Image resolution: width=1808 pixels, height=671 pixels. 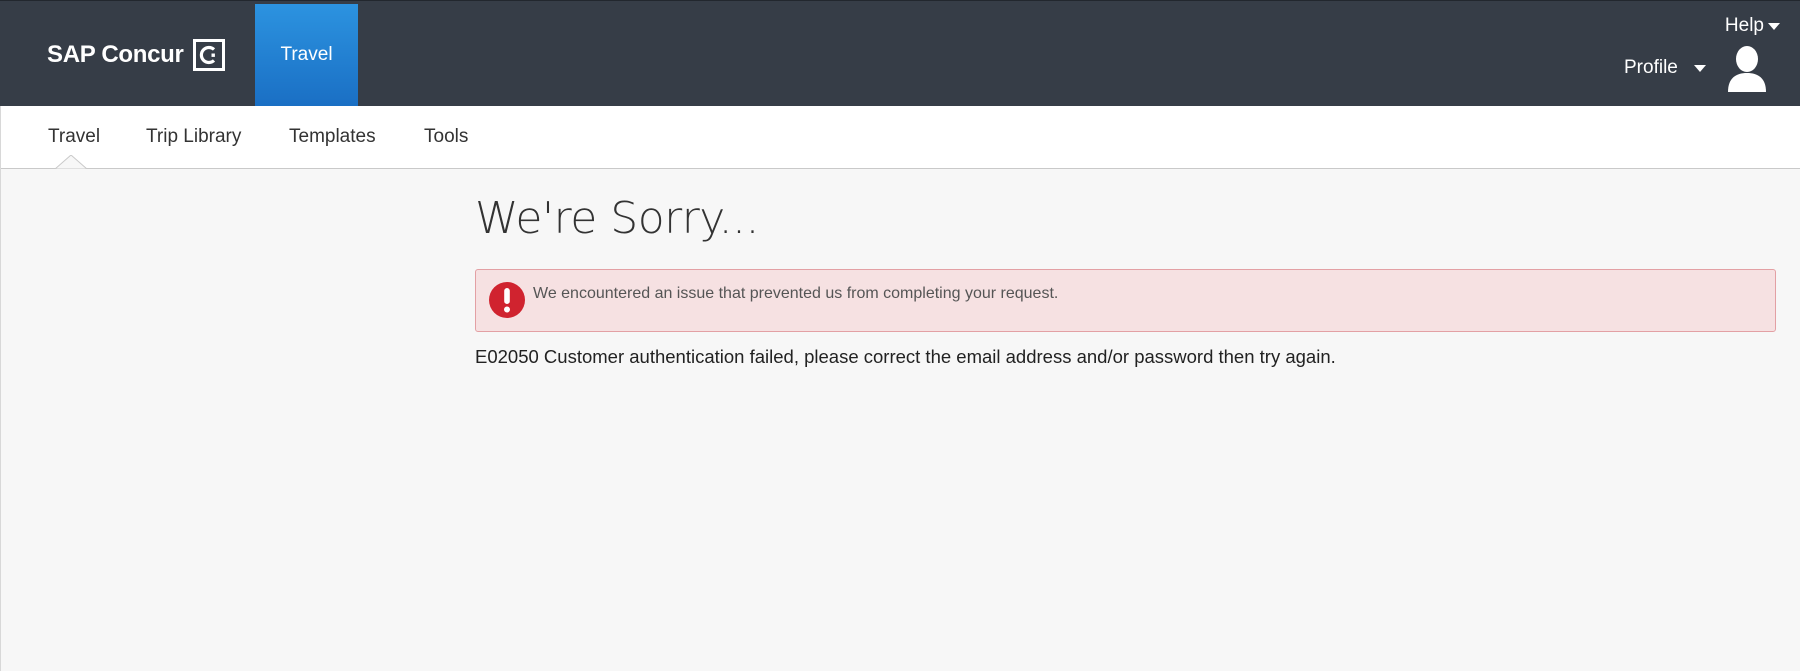 I want to click on sap-concur-logo: SAP Concur, so click(x=136, y=55).